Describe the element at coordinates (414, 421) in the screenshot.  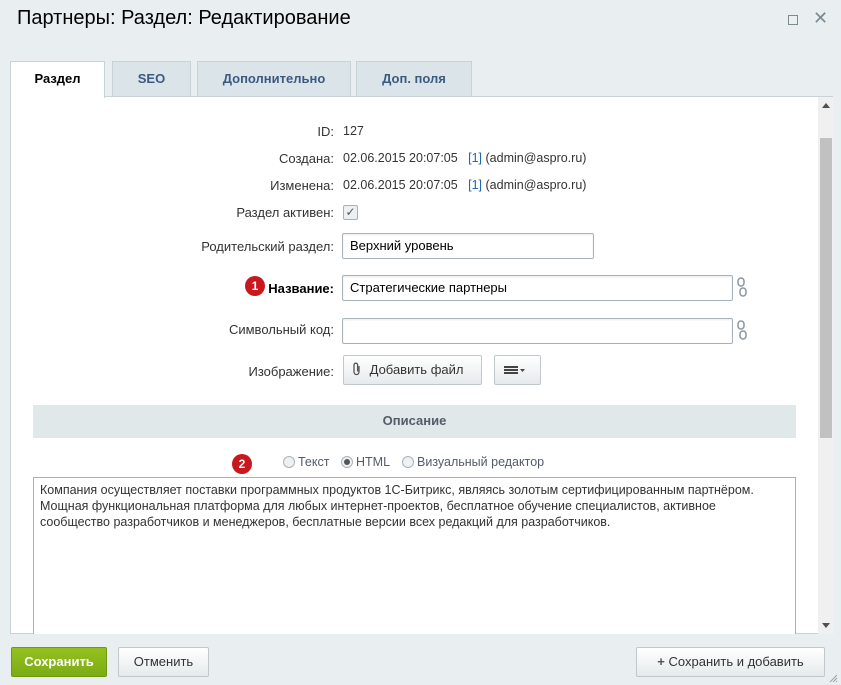
I see `description-heading: Описание` at that location.